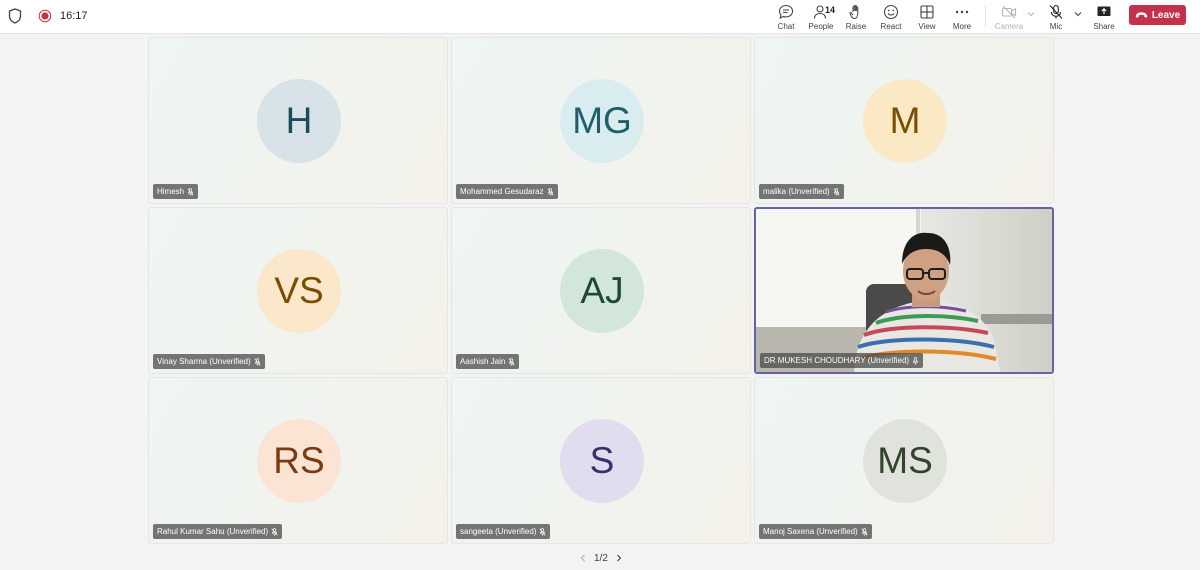 The height and width of the screenshot is (570, 1200). What do you see at coordinates (1009, 12) in the screenshot?
I see `camera-off-icon` at bounding box center [1009, 12].